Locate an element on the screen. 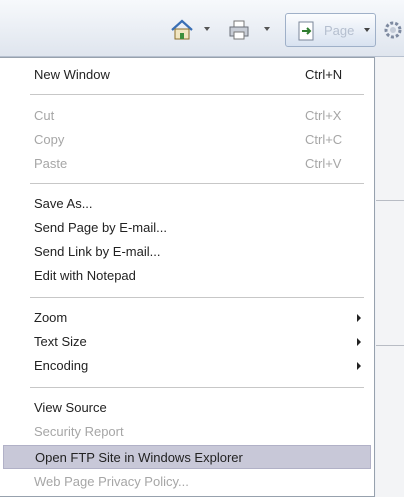  menu-item-view-source: View Source is located at coordinates (187, 408).